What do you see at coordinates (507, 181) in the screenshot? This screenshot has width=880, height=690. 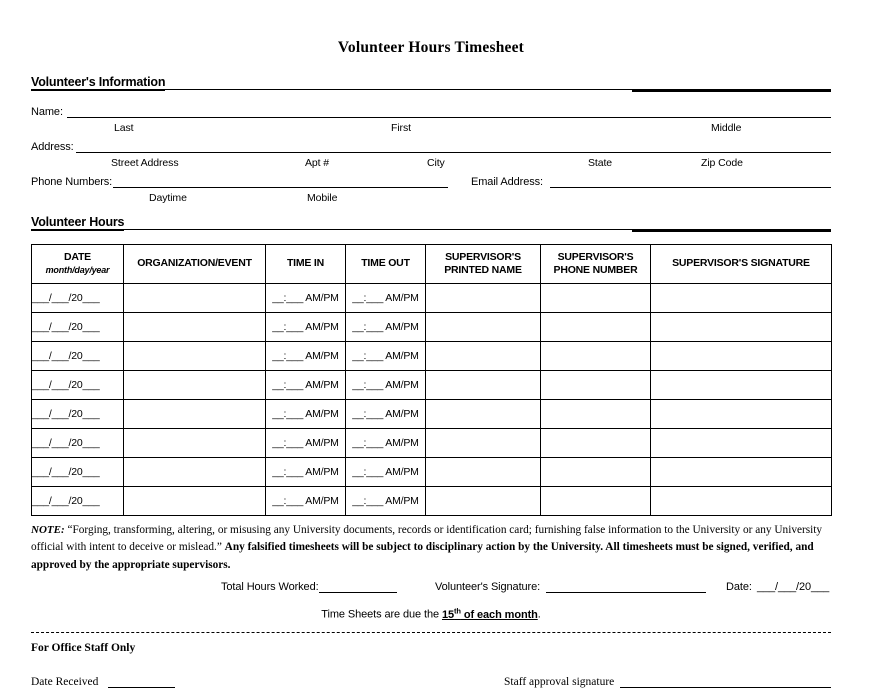 I see `email-address-label: Email Address:` at bounding box center [507, 181].